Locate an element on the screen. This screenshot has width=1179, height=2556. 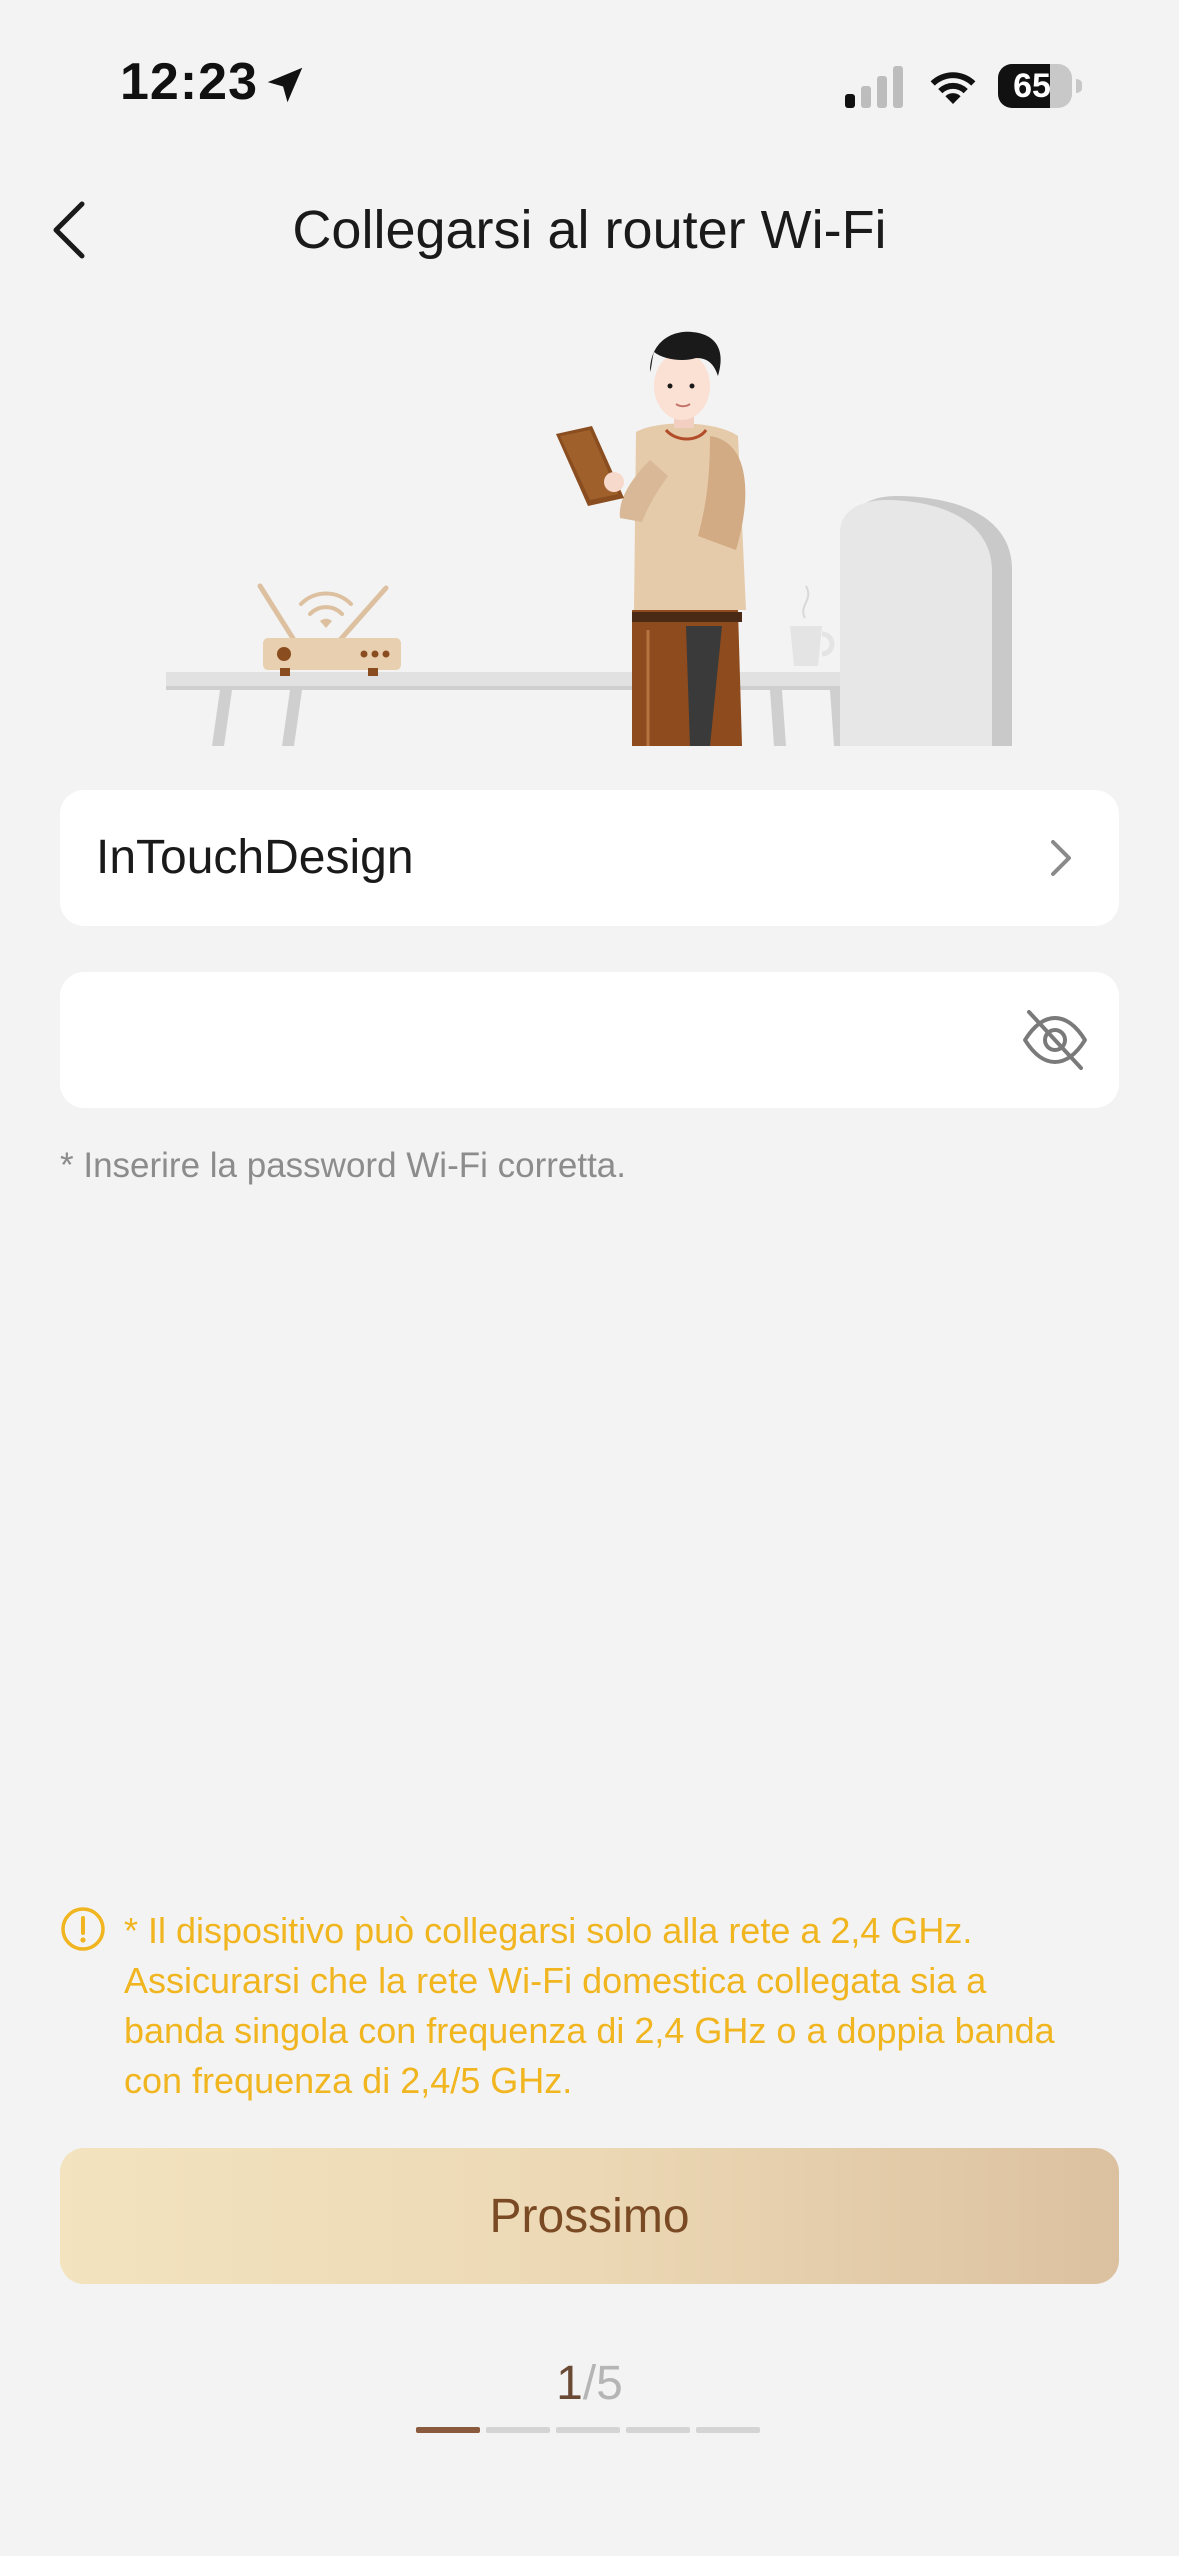
location-arrow-icon is located at coordinates (285, 85).